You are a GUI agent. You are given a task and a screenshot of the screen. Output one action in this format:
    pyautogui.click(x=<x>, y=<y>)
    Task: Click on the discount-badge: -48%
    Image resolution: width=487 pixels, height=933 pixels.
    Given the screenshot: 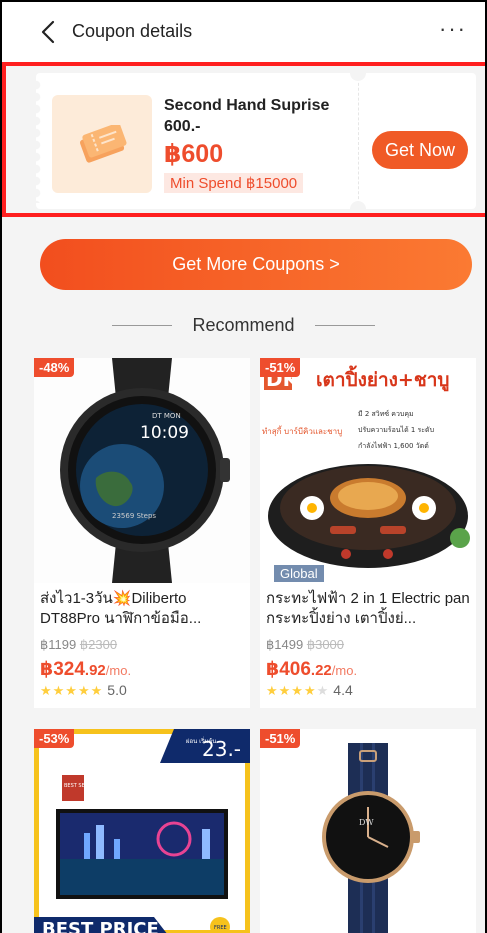 What is the action you would take?
    pyautogui.click(x=54, y=367)
    